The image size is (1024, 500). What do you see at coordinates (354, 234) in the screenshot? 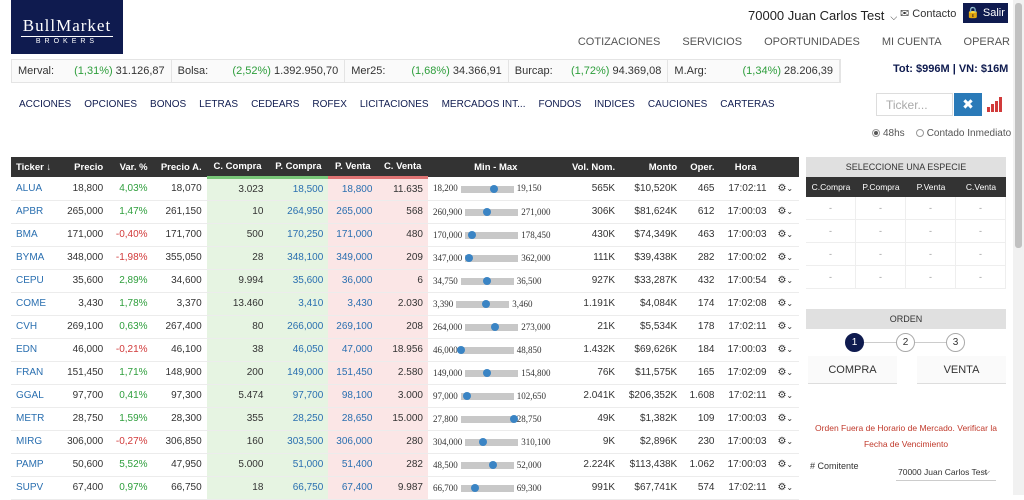
I see `ask-price-link: 171,000` at bounding box center [354, 234].